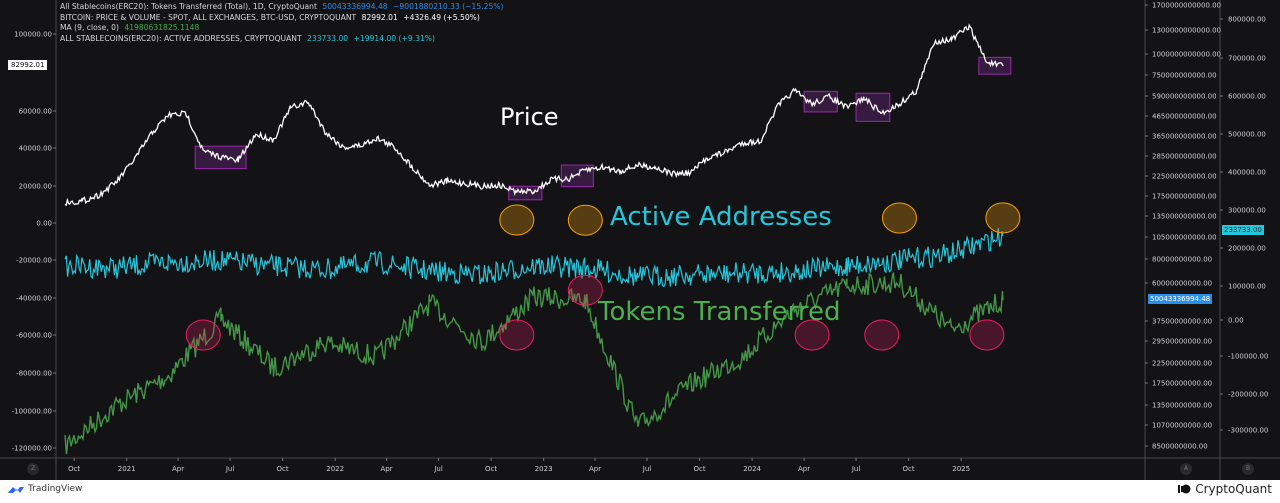 Image resolution: width=1280 pixels, height=503 pixels. Describe the element at coordinates (34, 336) in the screenshot. I see `left-axis-tick-label: -60000.00` at that location.